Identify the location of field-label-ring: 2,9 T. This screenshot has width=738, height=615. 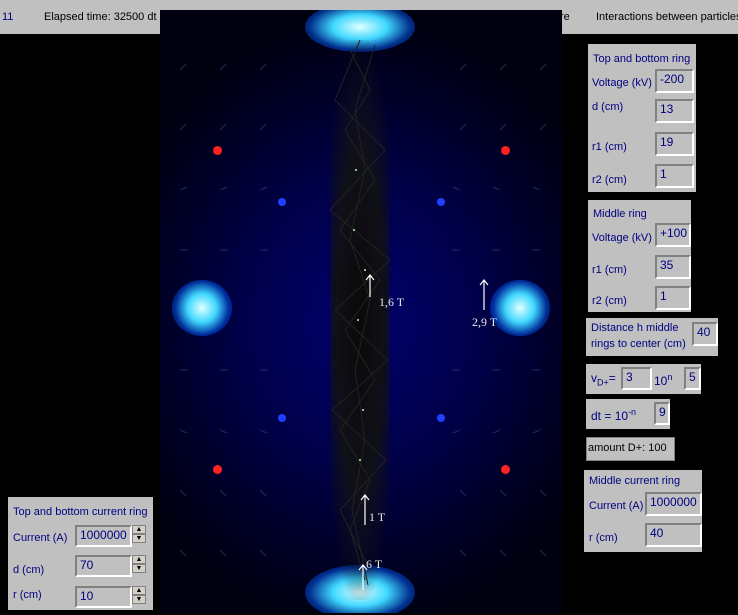
(485, 322).